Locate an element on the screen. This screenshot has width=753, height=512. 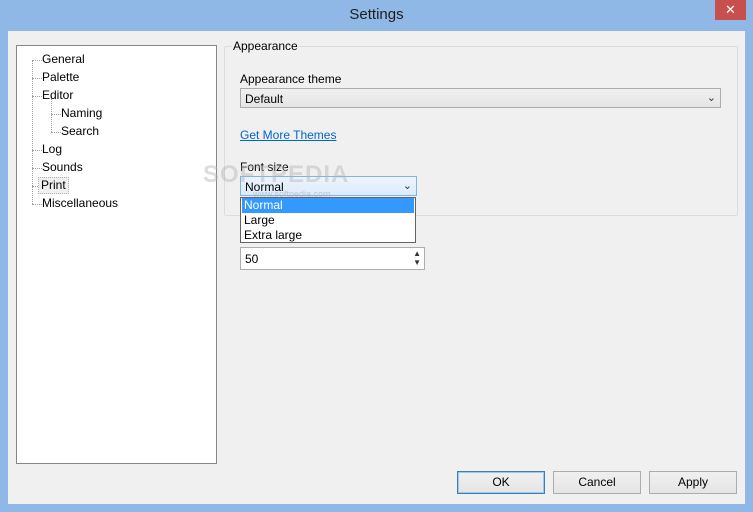
close-icon: ✕ is located at coordinates (730, 9).